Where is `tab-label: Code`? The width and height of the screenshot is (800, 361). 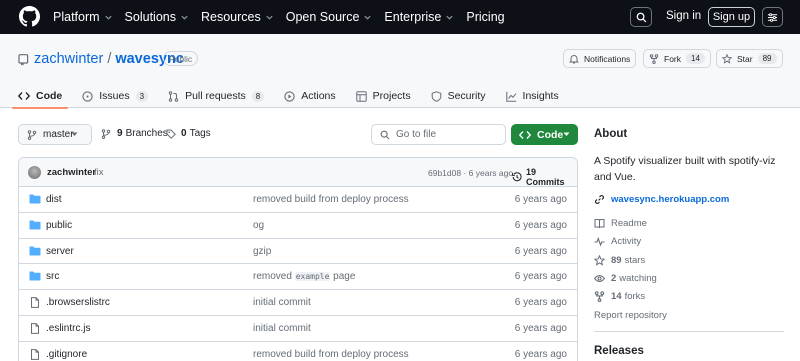
tab-label: Code is located at coordinates (49, 96).